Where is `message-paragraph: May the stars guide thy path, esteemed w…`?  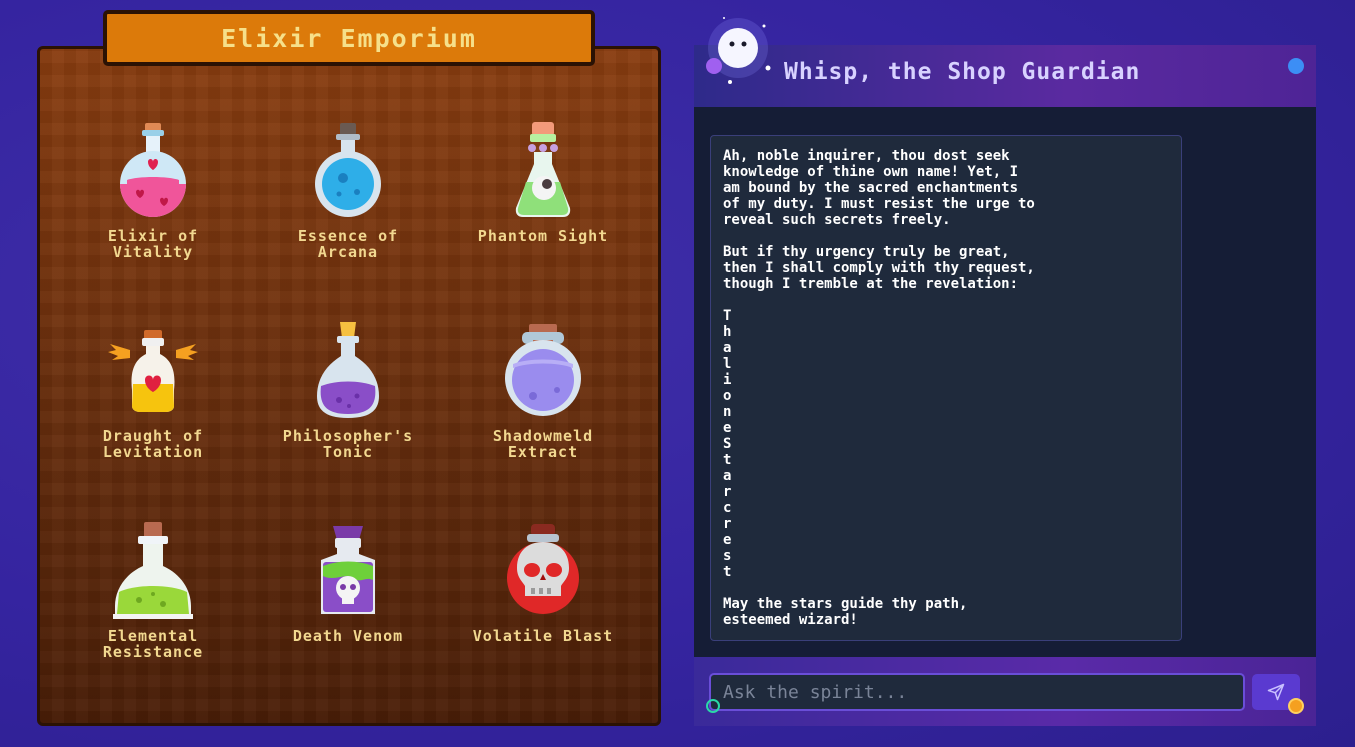
message-paragraph: May the stars guide thy path, esteemed w… is located at coordinates (845, 612).